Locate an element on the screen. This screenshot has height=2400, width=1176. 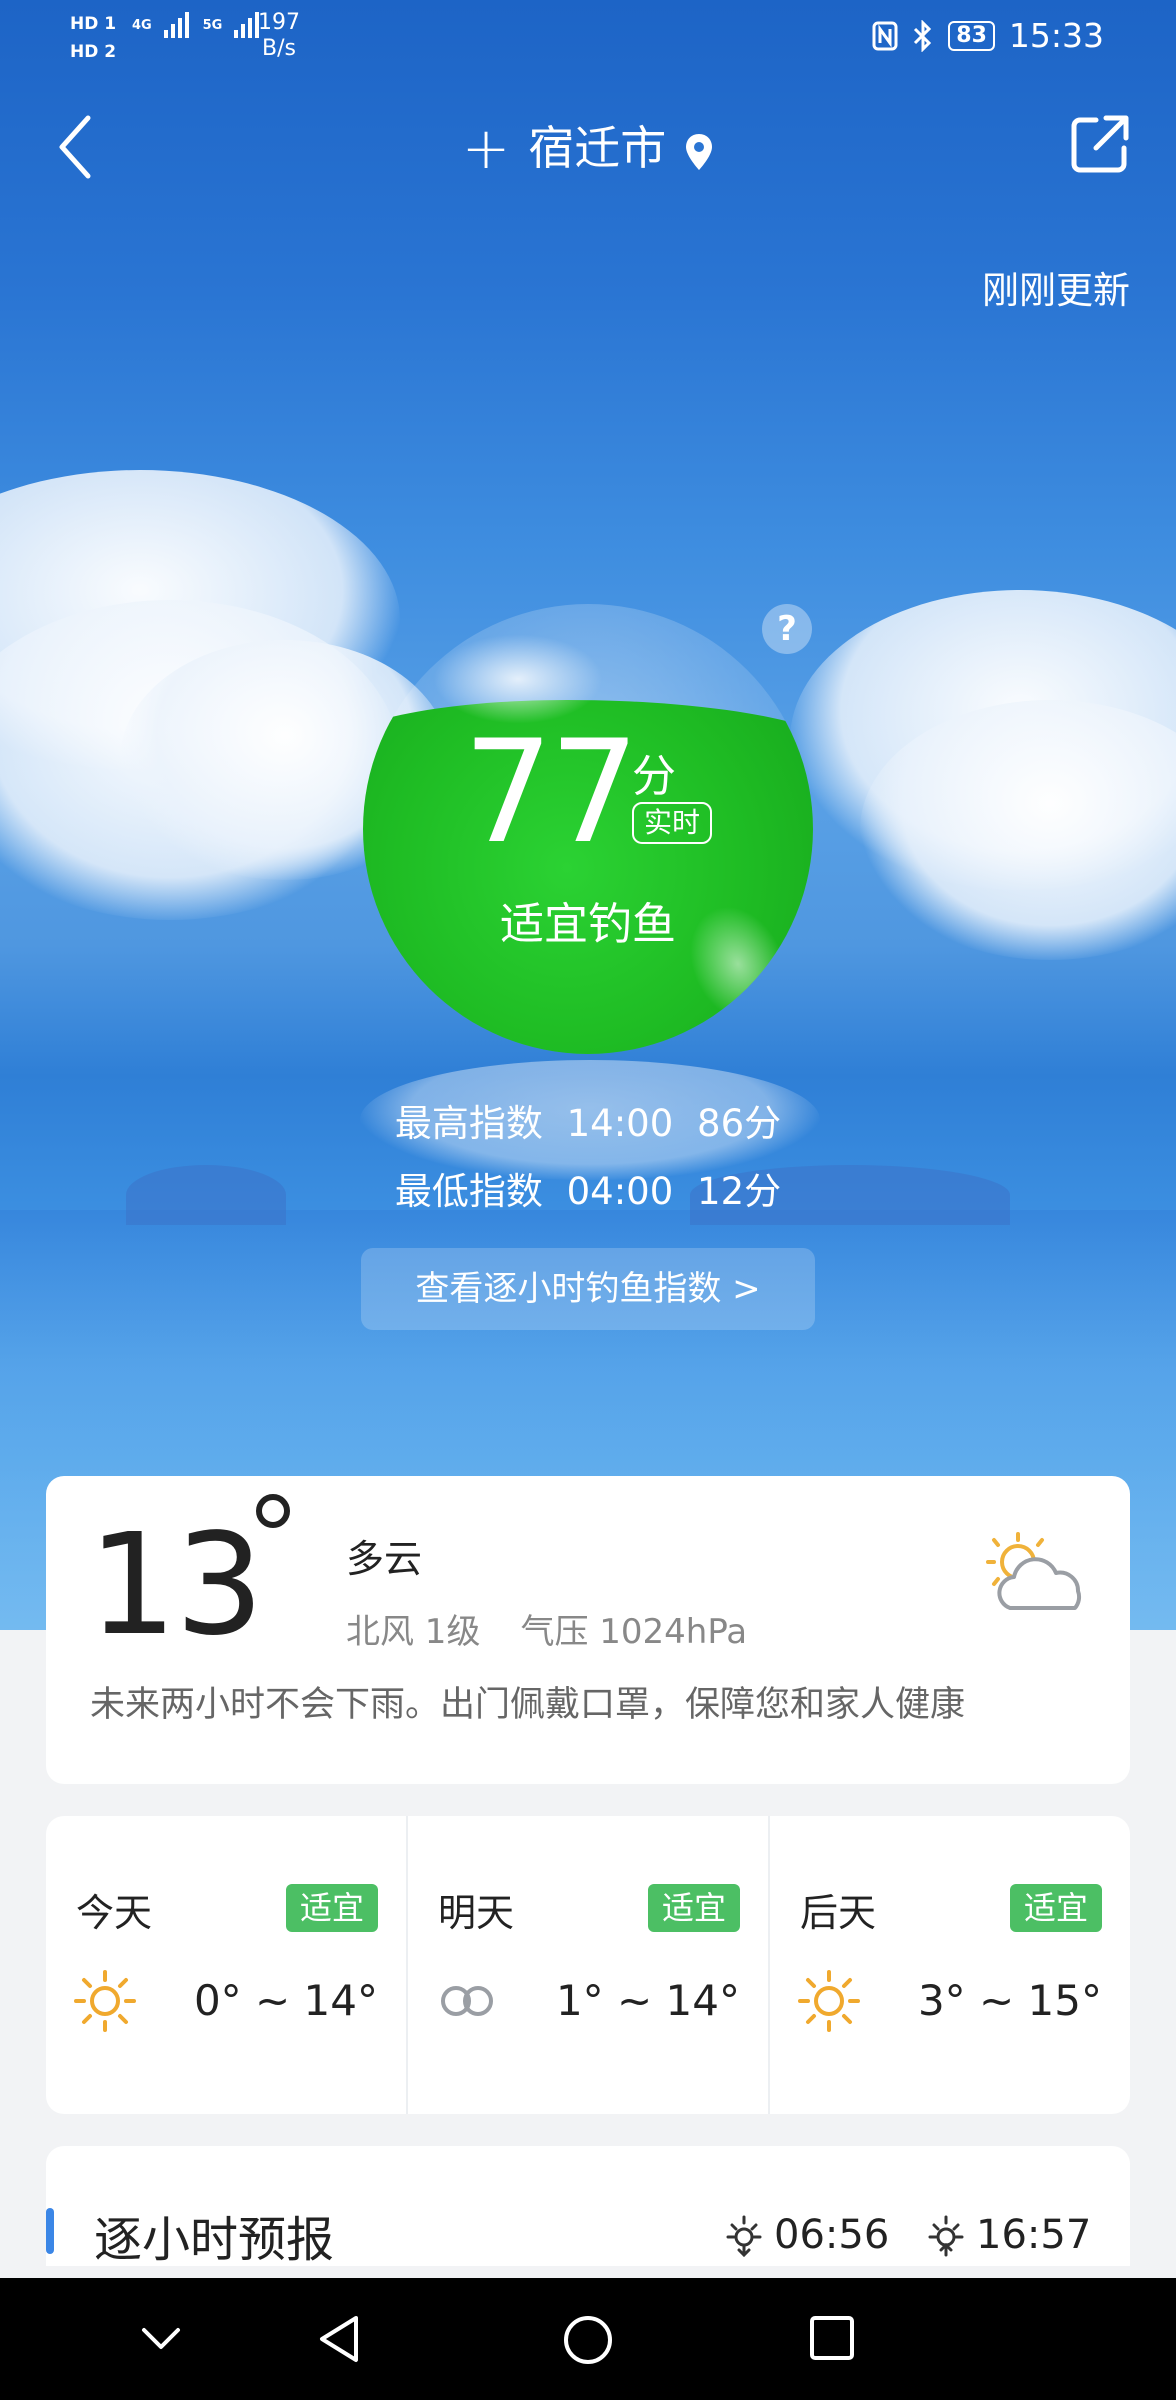
speed-value: 197 is located at coordinates (279, 22).